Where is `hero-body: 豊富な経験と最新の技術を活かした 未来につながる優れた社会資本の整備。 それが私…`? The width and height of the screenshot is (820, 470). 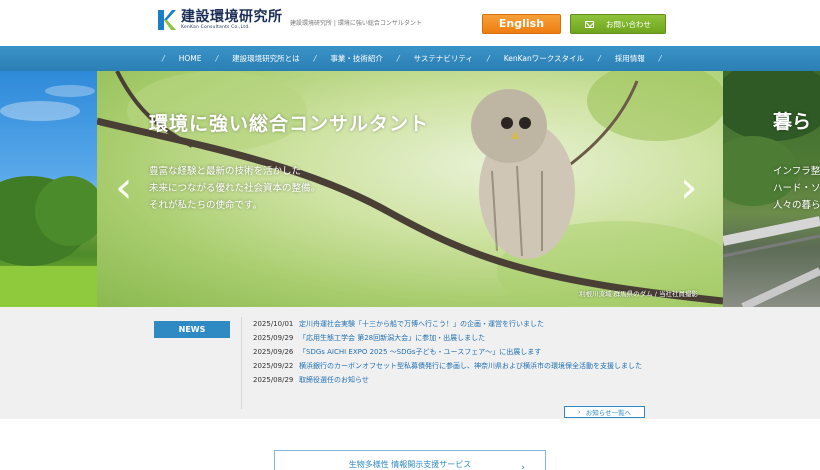 hero-body: 豊富な経験と最新の技術を活かした 未来につながる優れた社会資本の整備。 それが私… is located at coordinates (234, 188).